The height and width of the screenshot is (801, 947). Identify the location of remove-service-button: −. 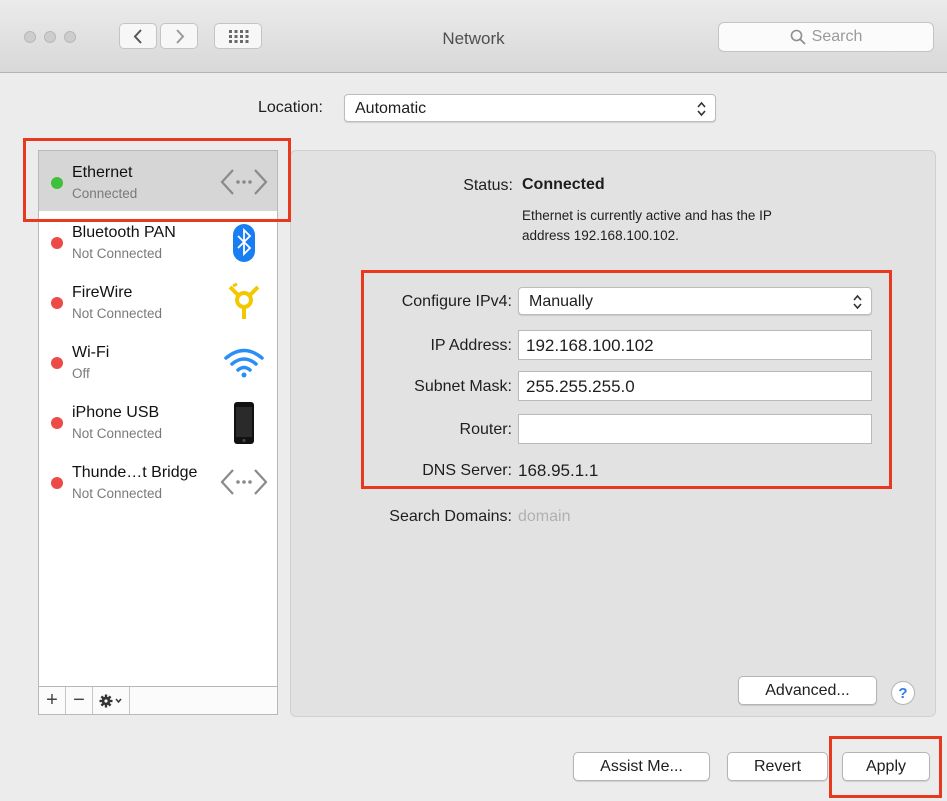
(79, 700).